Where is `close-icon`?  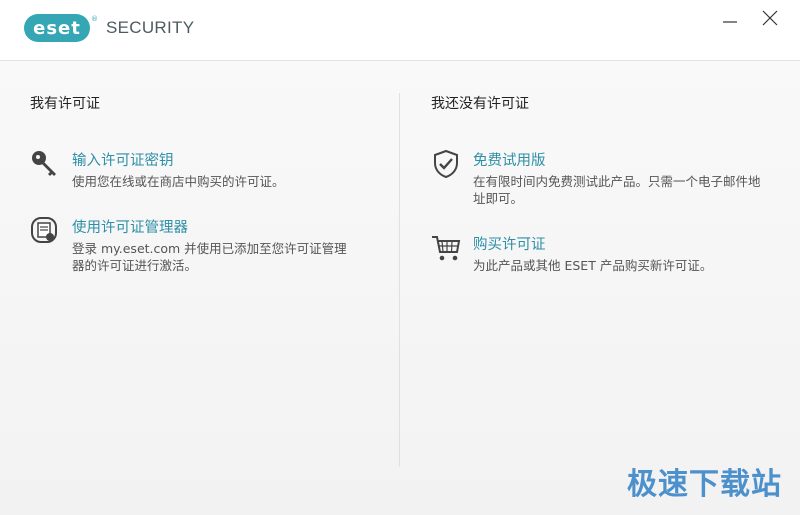 close-icon is located at coordinates (770, 18).